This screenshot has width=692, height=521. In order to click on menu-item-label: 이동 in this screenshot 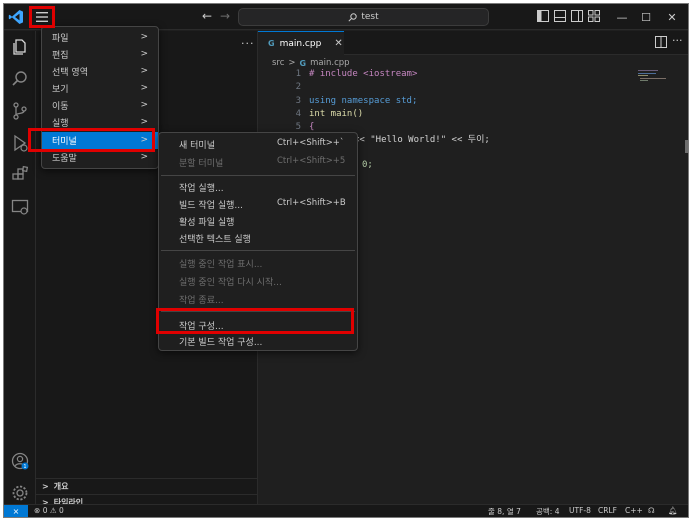, I will do `click(60, 107)`.